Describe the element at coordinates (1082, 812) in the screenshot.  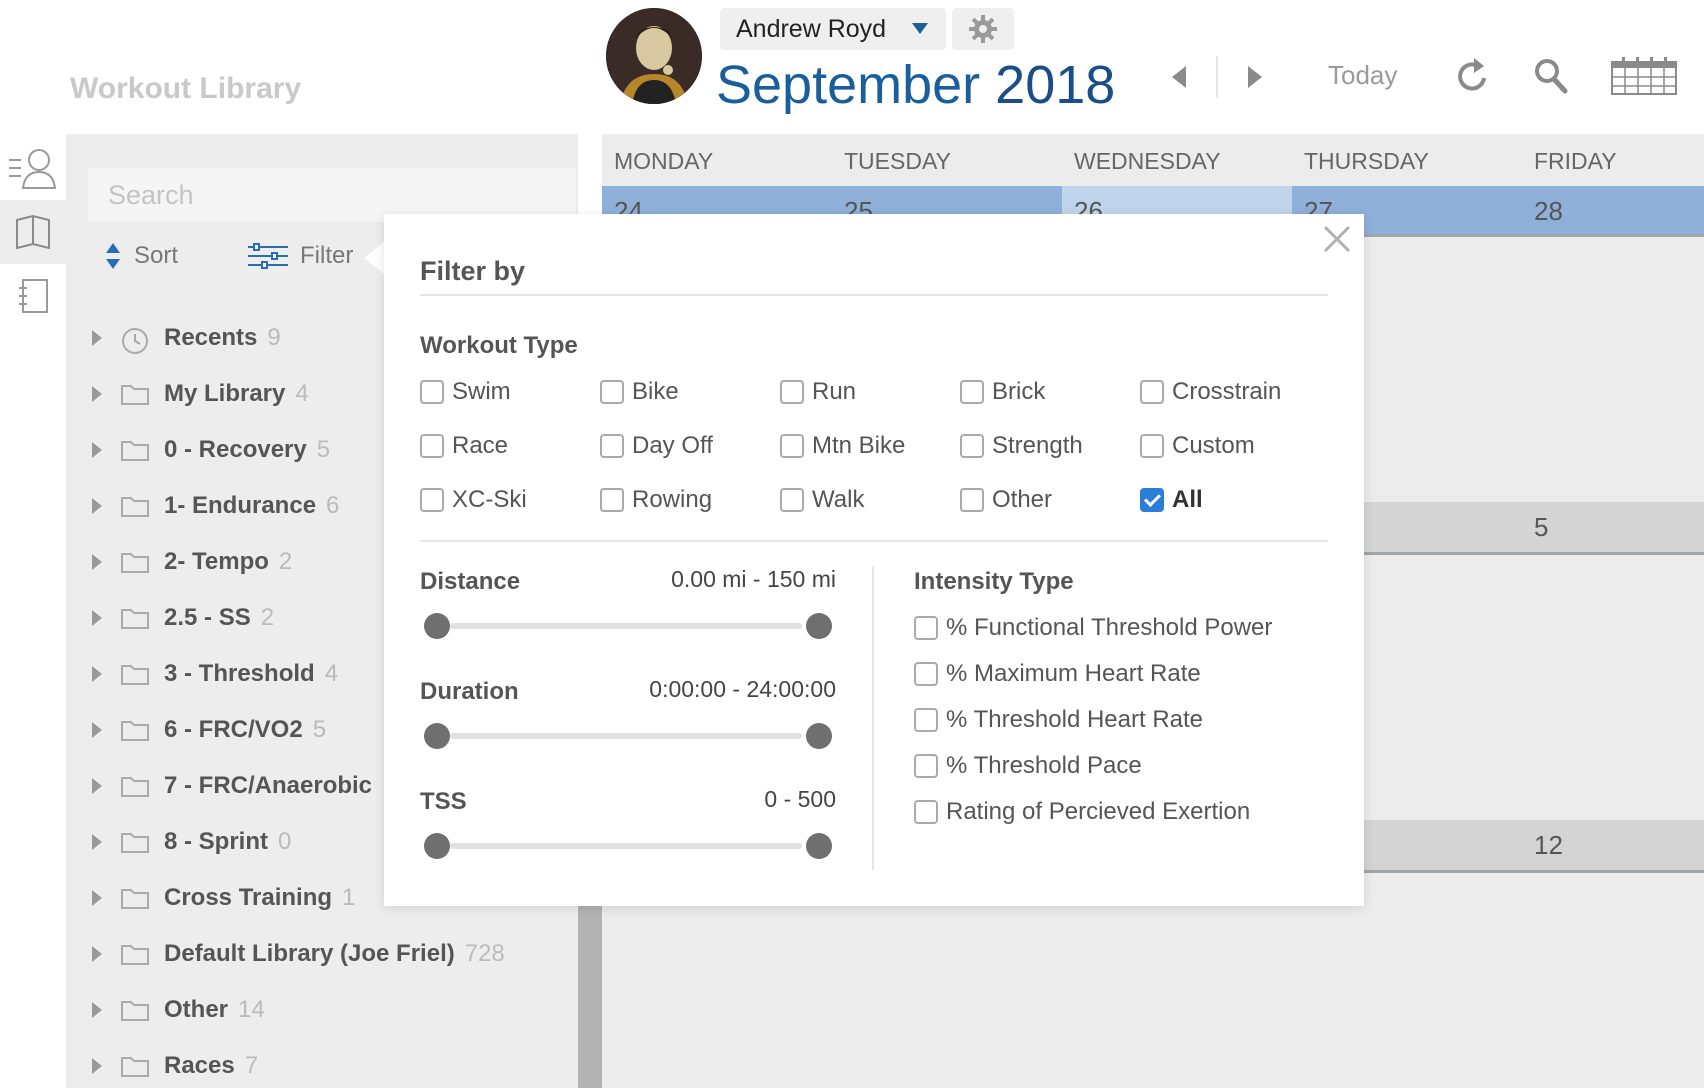
I see `intensity-type-checkbox: Rating of Percieved Exertion` at that location.